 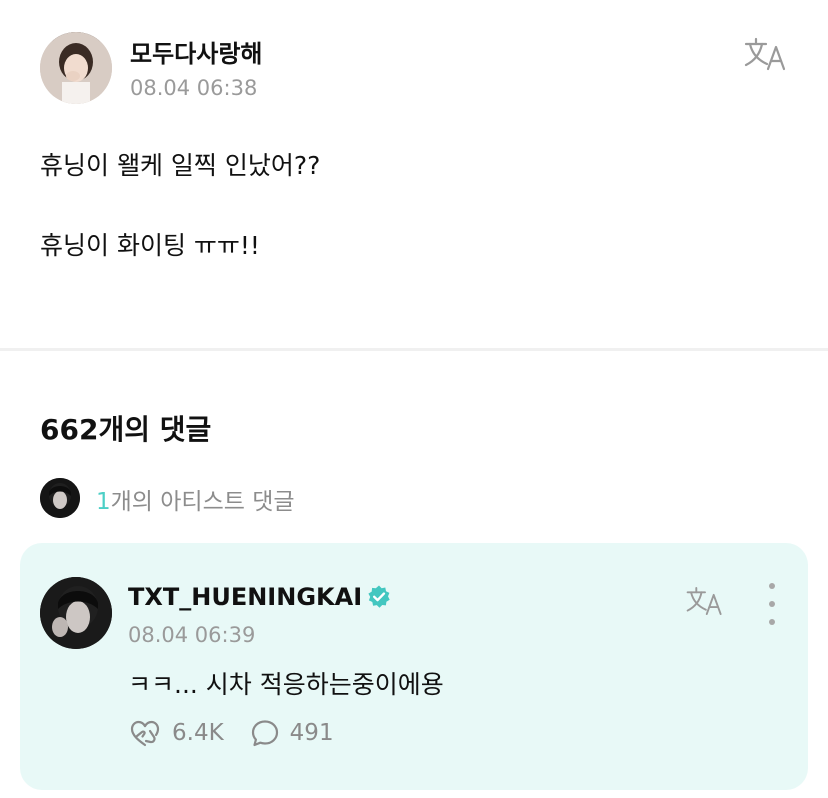 What do you see at coordinates (379, 597) in the screenshot?
I see `verified-badge-icon` at bounding box center [379, 597].